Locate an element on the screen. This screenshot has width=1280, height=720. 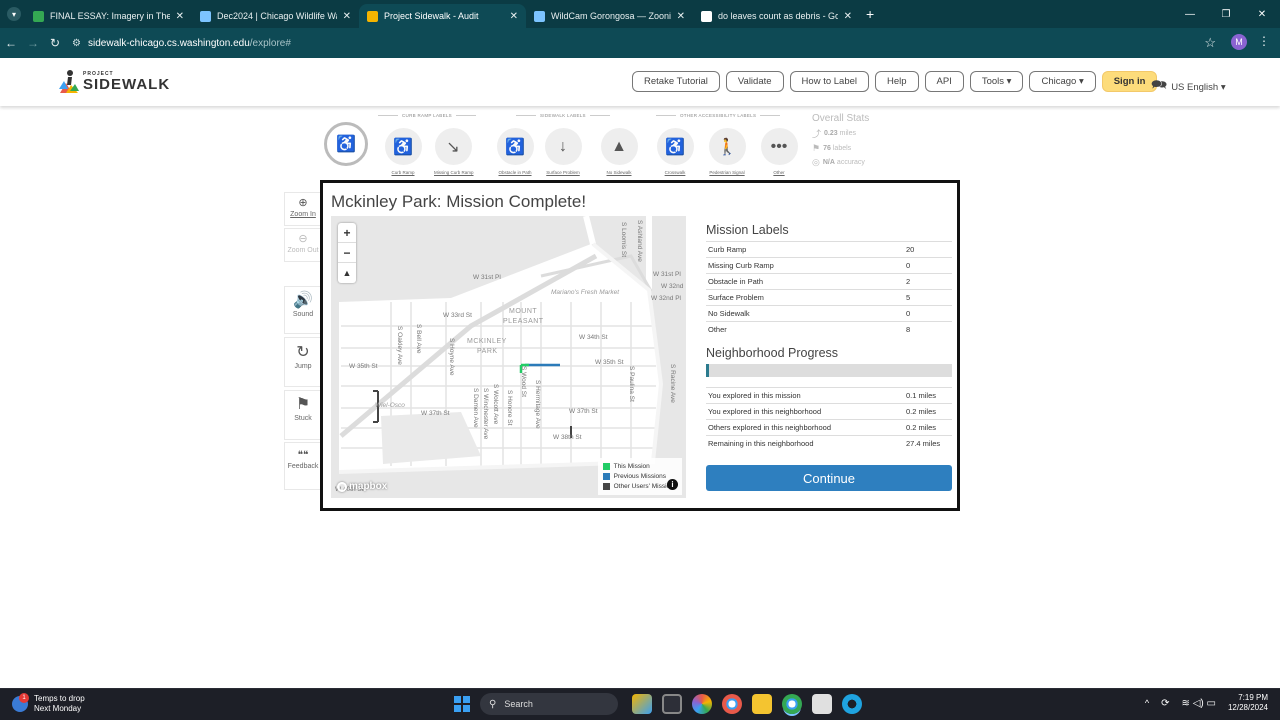
stats-row-name: Others explored in this neighborhood is located at coordinates (805, 426).